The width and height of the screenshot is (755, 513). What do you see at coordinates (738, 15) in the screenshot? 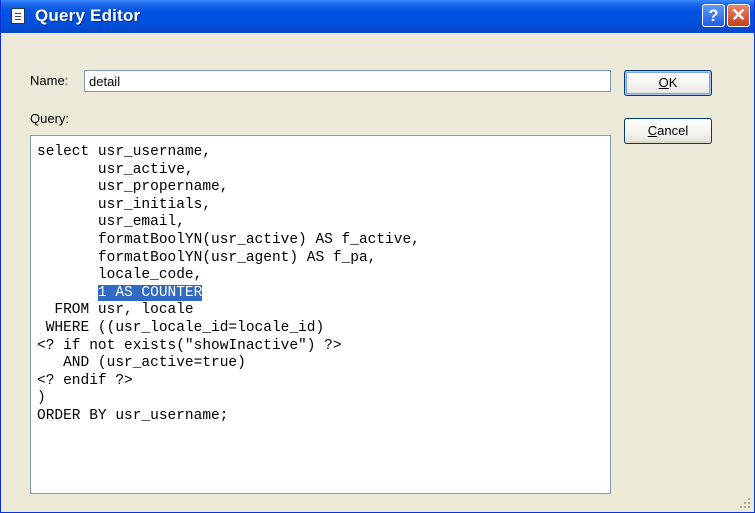
I see `close-button: ✕` at bounding box center [738, 15].